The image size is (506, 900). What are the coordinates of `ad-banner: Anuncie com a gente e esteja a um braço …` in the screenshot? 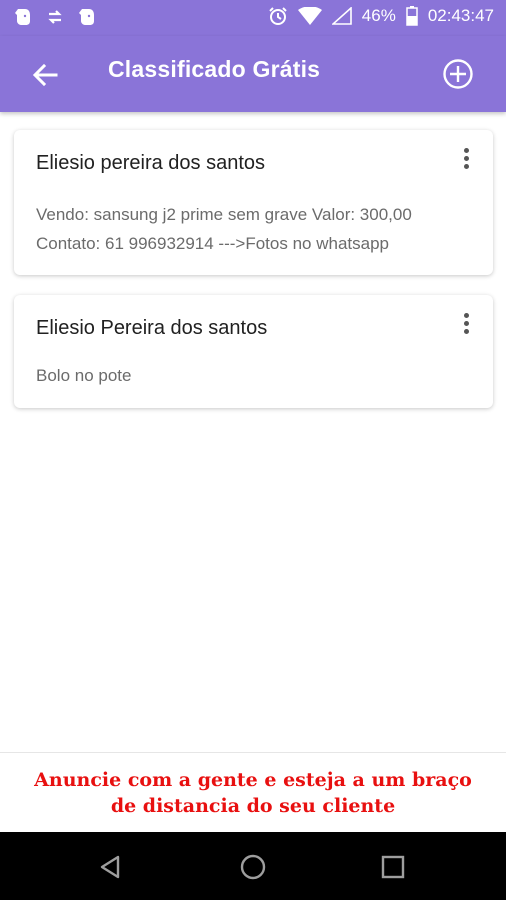 It's located at (253, 792).